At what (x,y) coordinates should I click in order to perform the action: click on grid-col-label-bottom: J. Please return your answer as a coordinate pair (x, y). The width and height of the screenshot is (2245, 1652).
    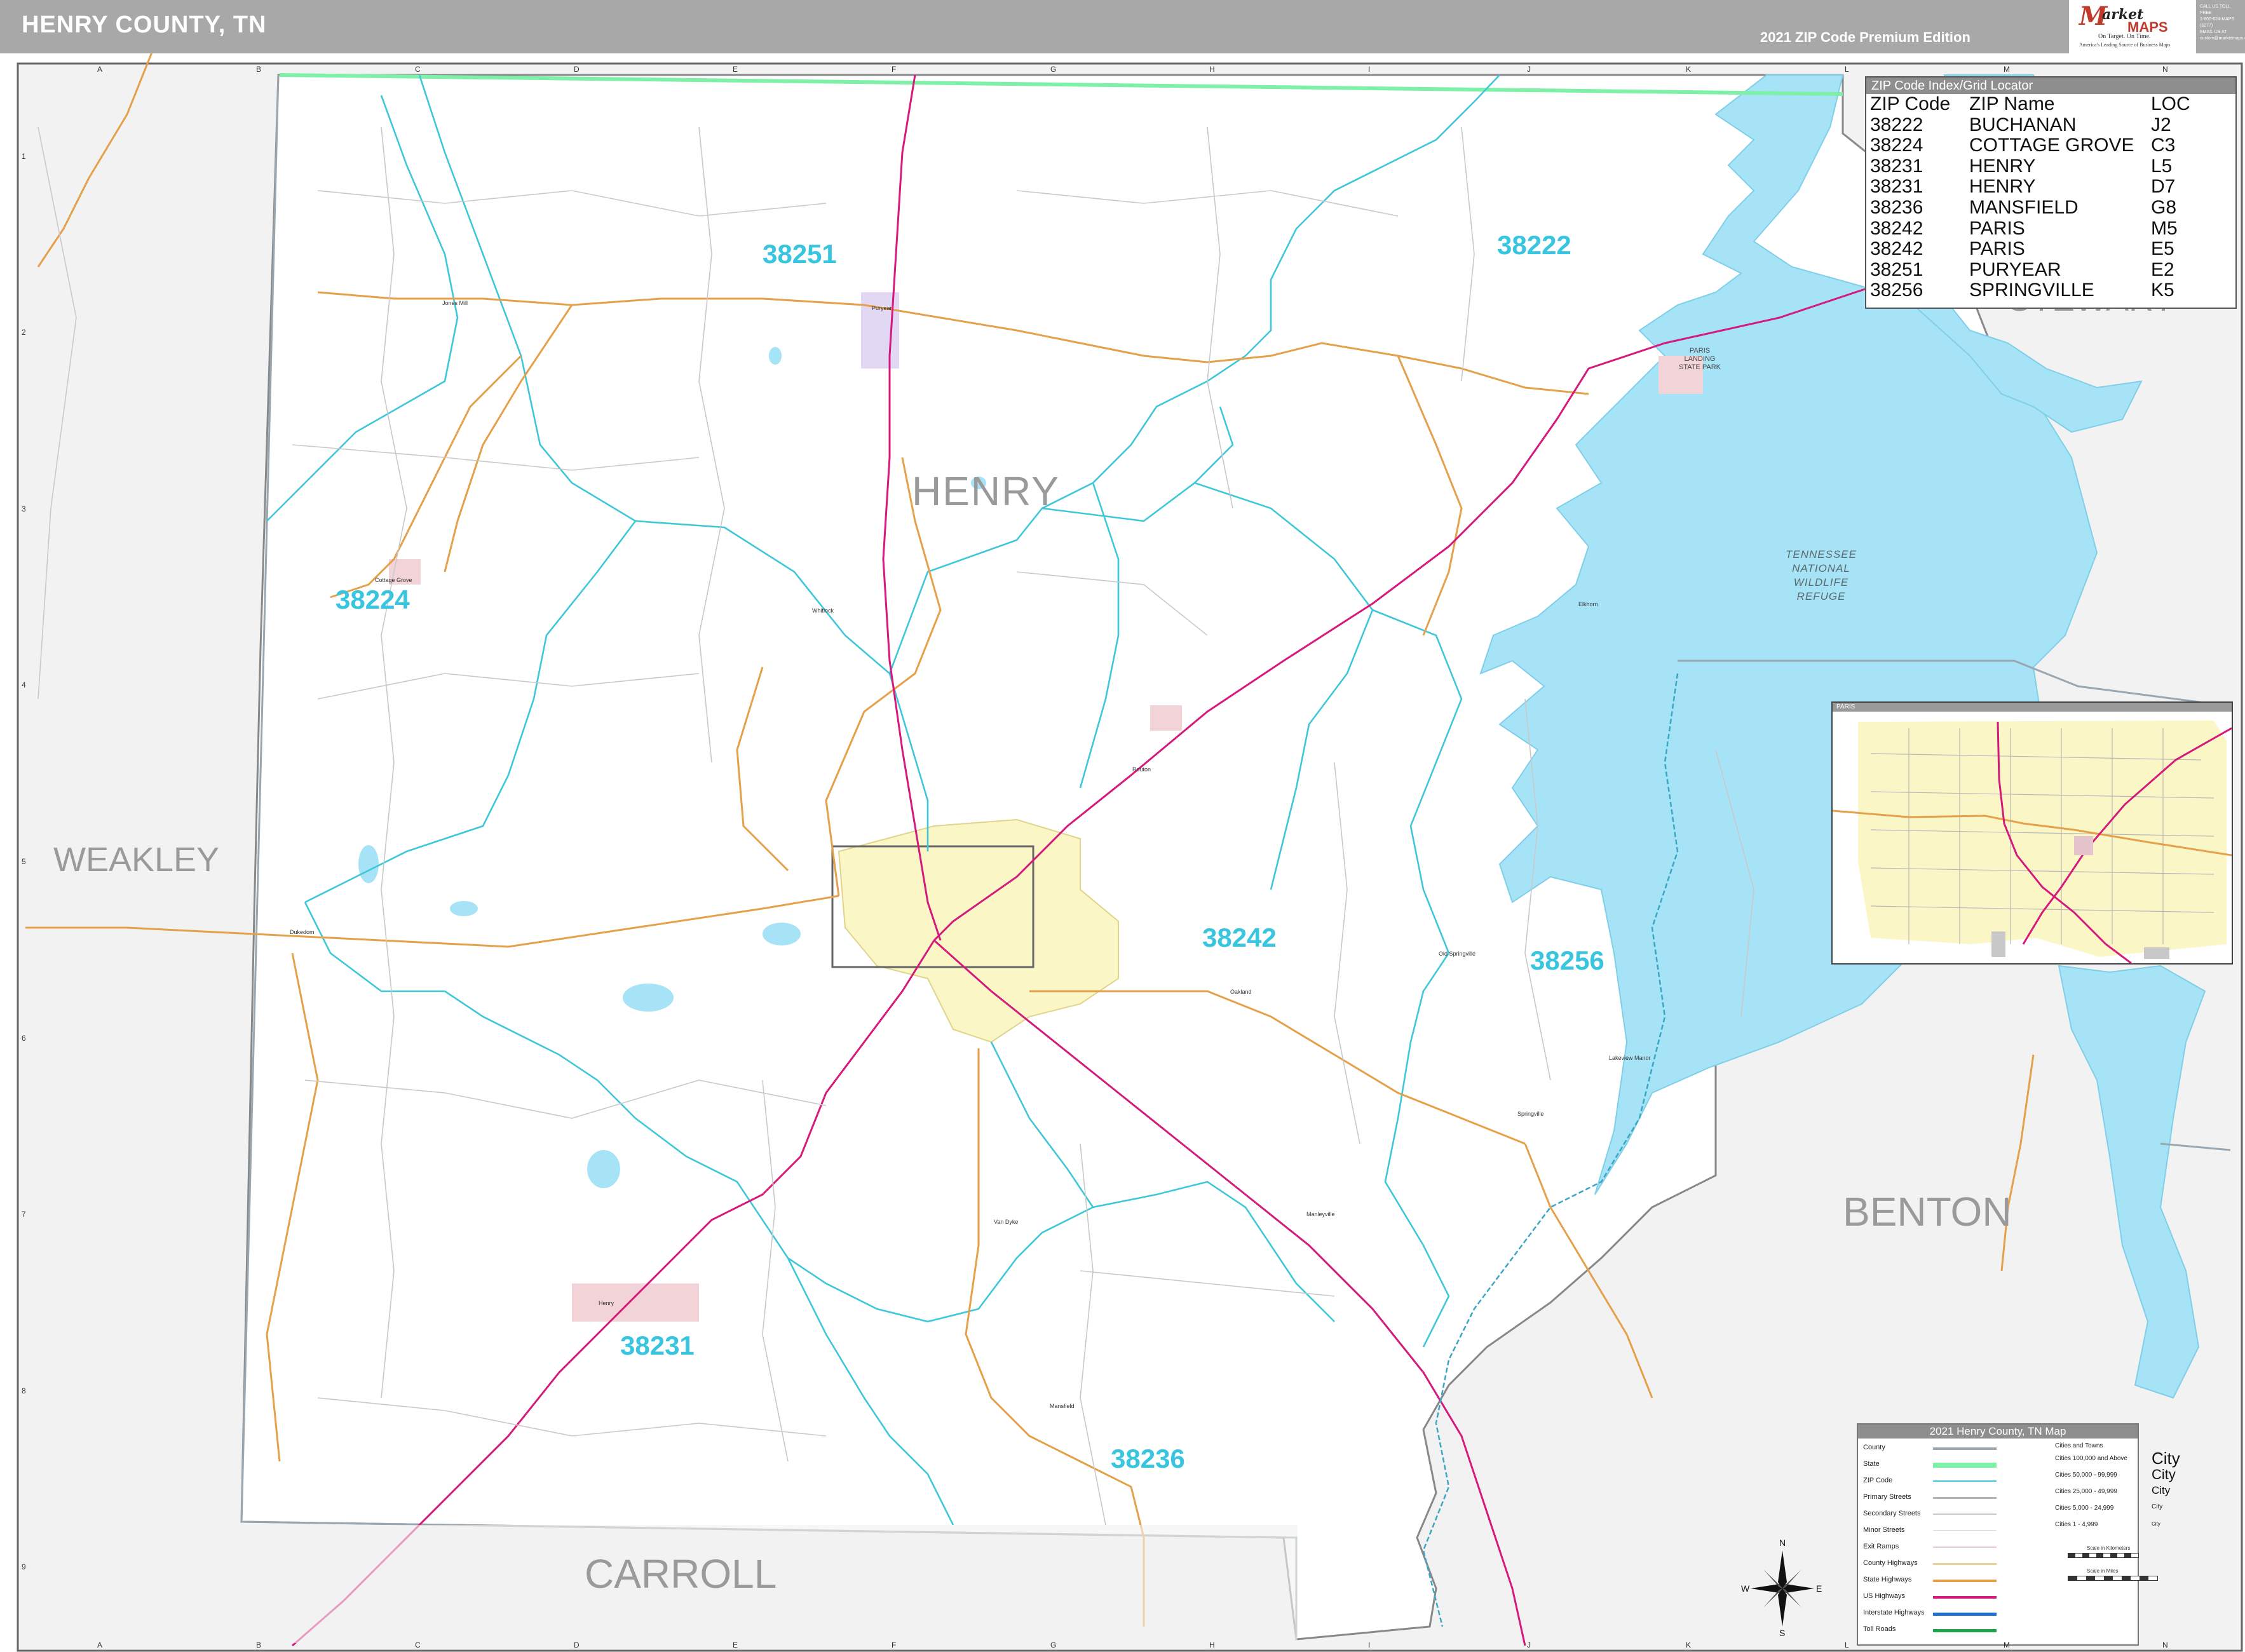
    Looking at the image, I should click on (1529, 1645).